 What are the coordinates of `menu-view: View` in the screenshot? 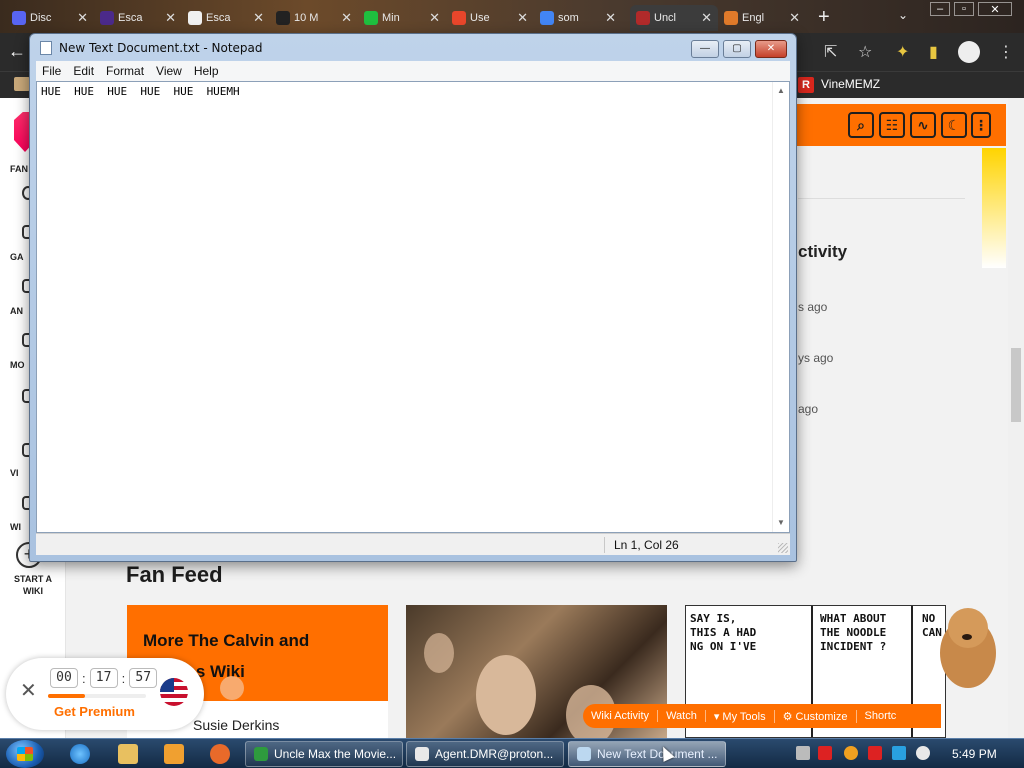 It's located at (169, 71).